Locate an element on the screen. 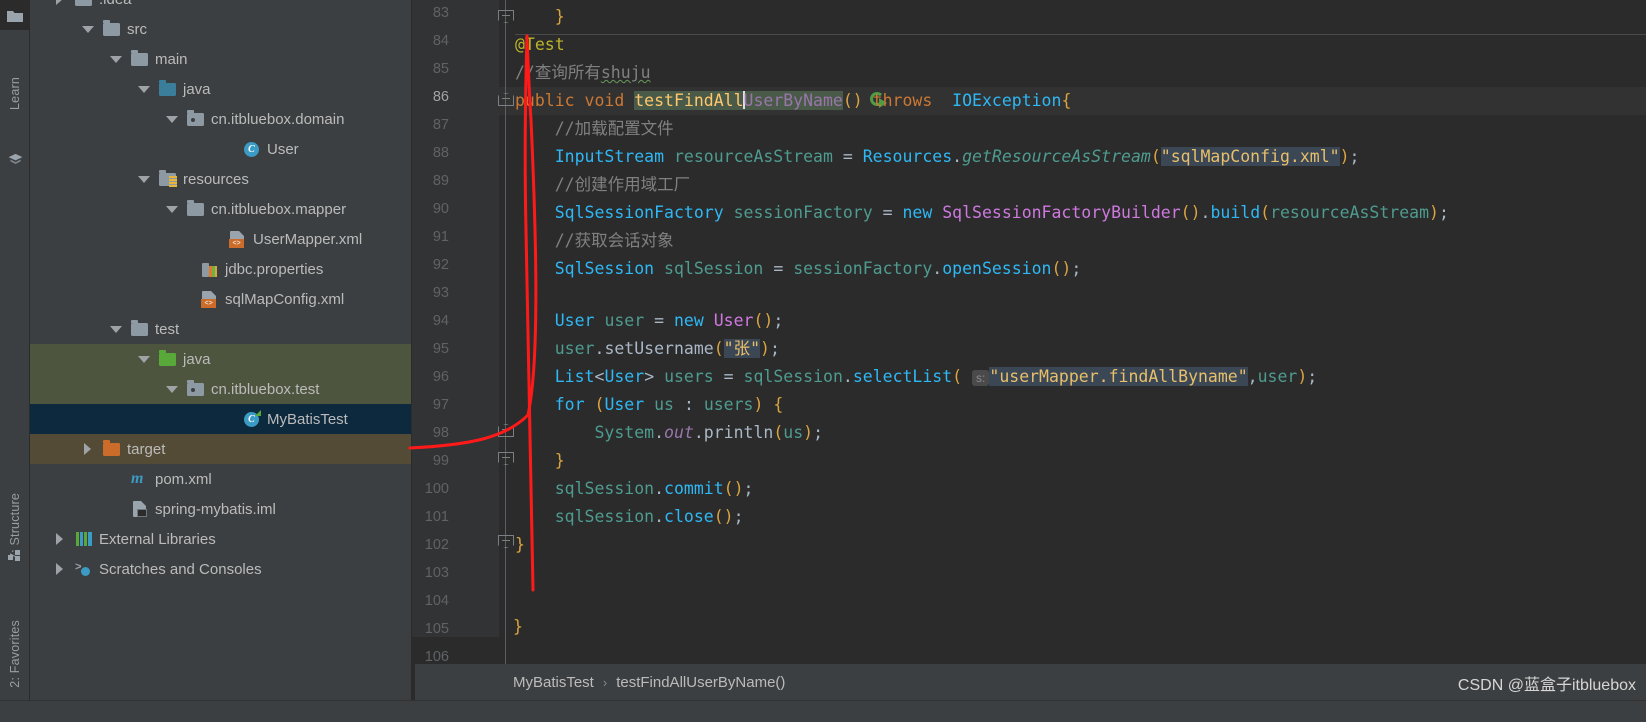 Image resolution: width=1646 pixels, height=722 pixels. line-number: 94 is located at coordinates (440, 321).